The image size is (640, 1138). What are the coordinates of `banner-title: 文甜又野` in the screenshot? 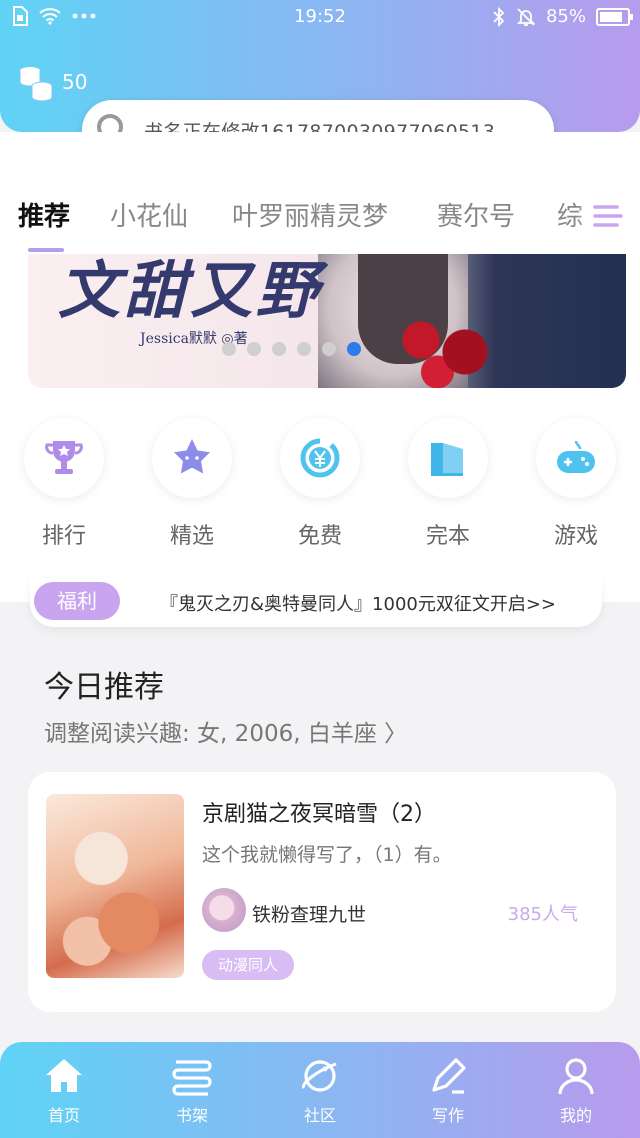 It's located at (190, 290).